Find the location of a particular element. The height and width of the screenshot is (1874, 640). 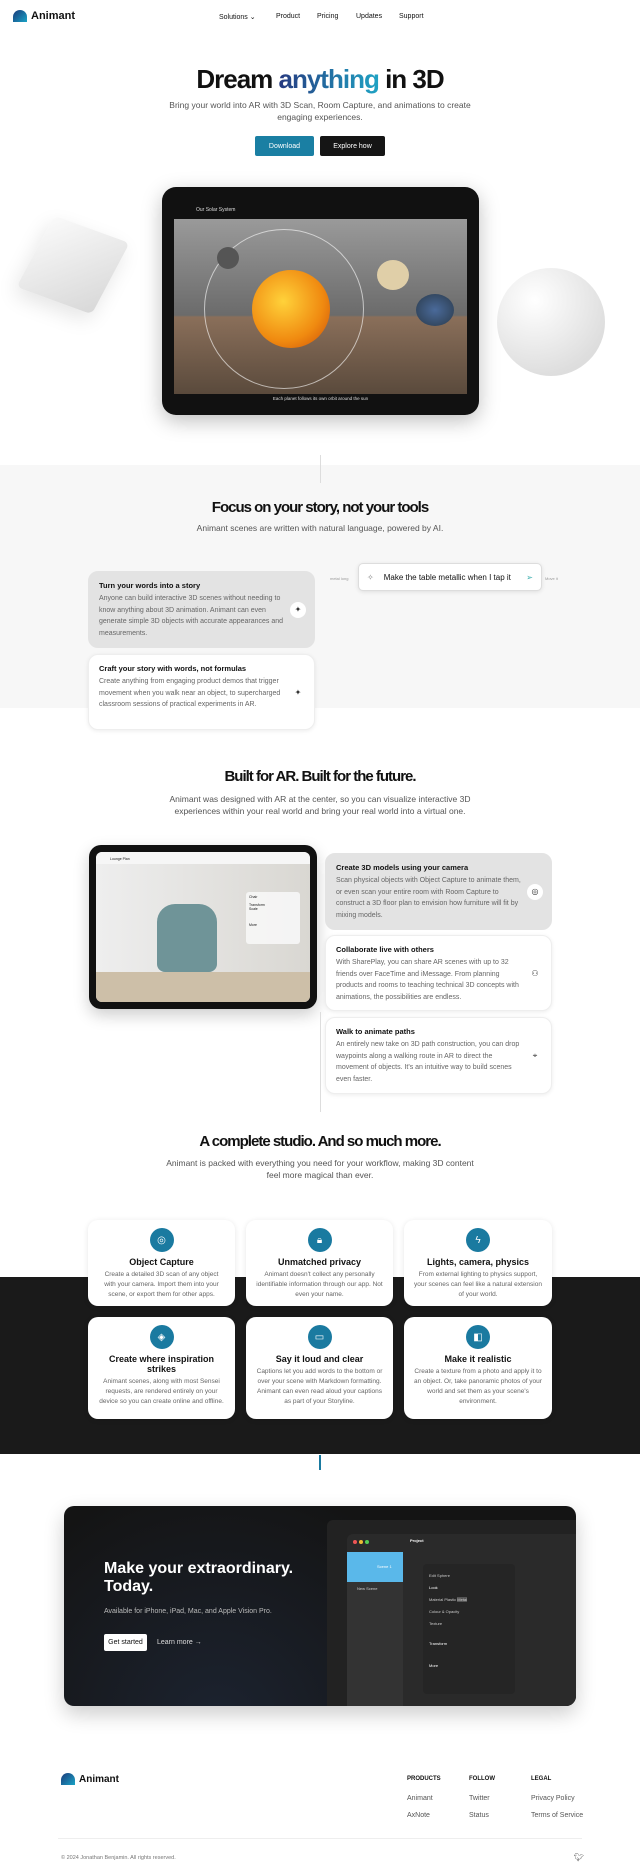

scene-title: Lounge Plan is located at coordinates (203, 858).